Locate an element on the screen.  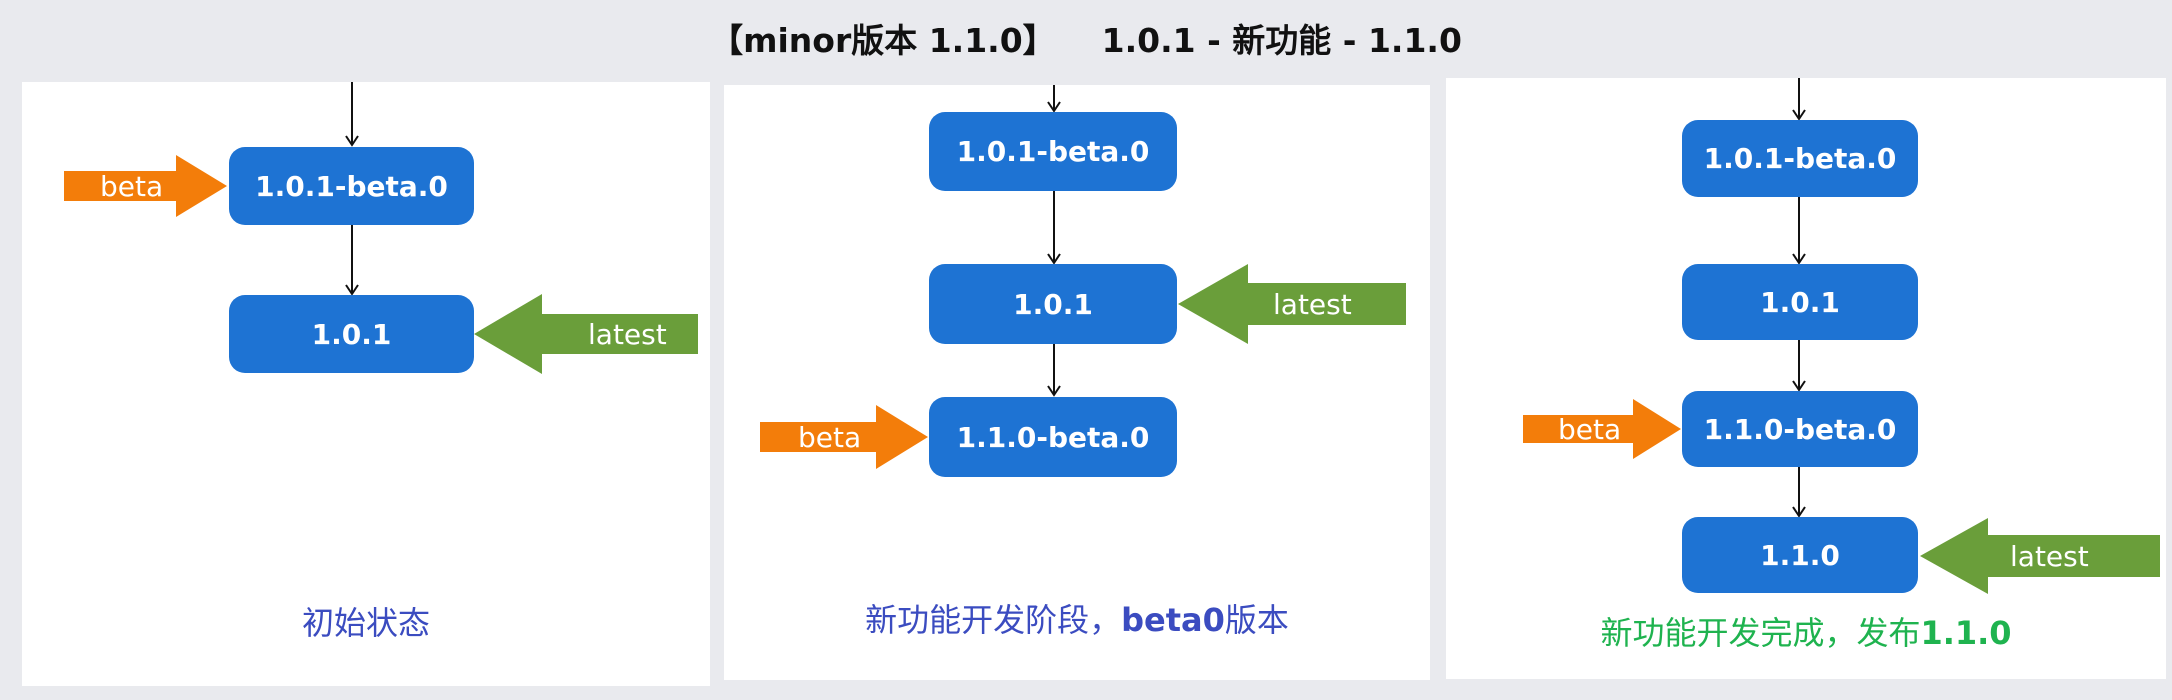
title-part-2: 1.0.1 - 新功能 - 1.1.0 is located at coordinates (1281, 40).